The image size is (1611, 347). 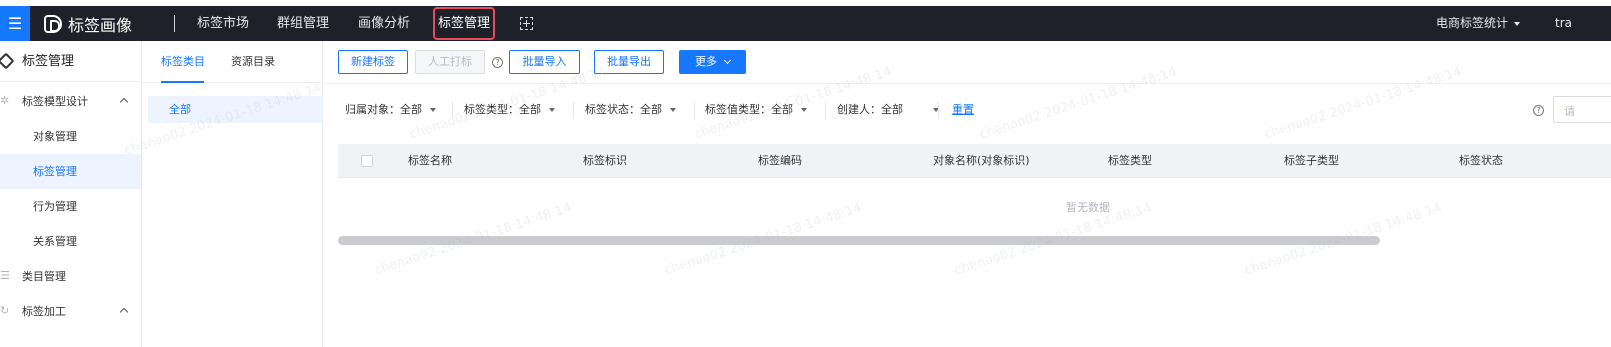 I want to click on empty-state-text: 暂无数据, so click(x=1088, y=207).